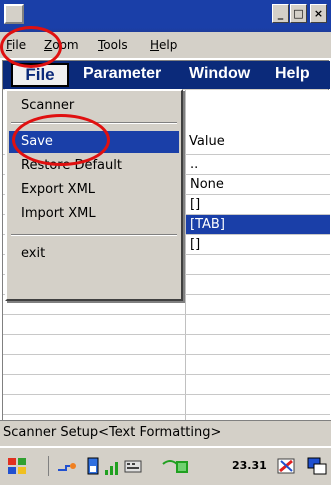  I want to click on title-bar: _ □ ×, so click(165, 16).